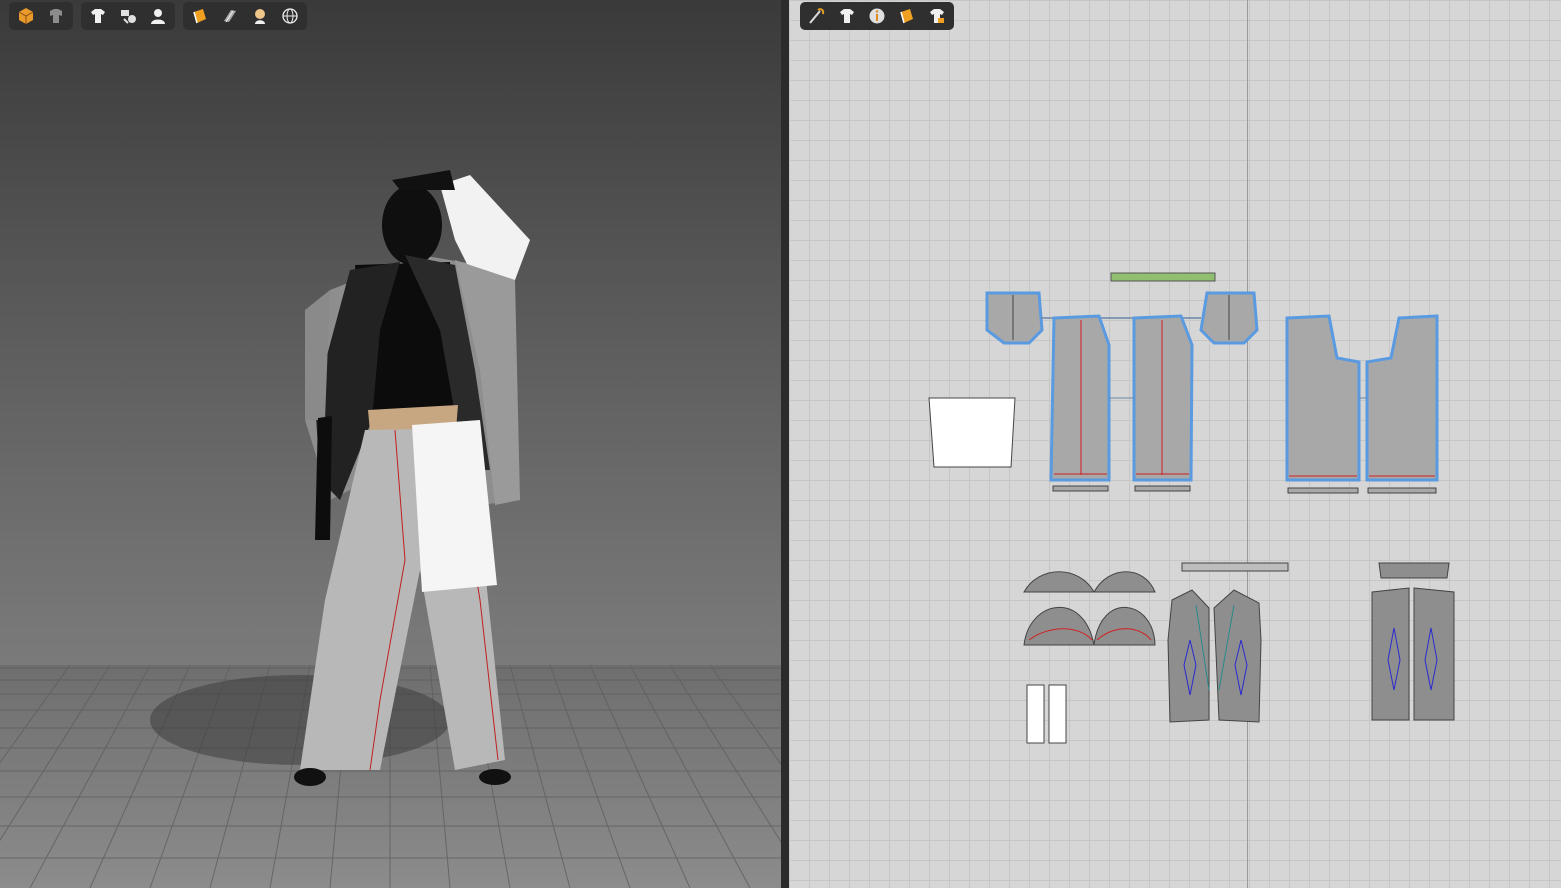 The image size is (1561, 888). What do you see at coordinates (1080, 398) in the screenshot?
I see `trouser-front-left-piece` at bounding box center [1080, 398].